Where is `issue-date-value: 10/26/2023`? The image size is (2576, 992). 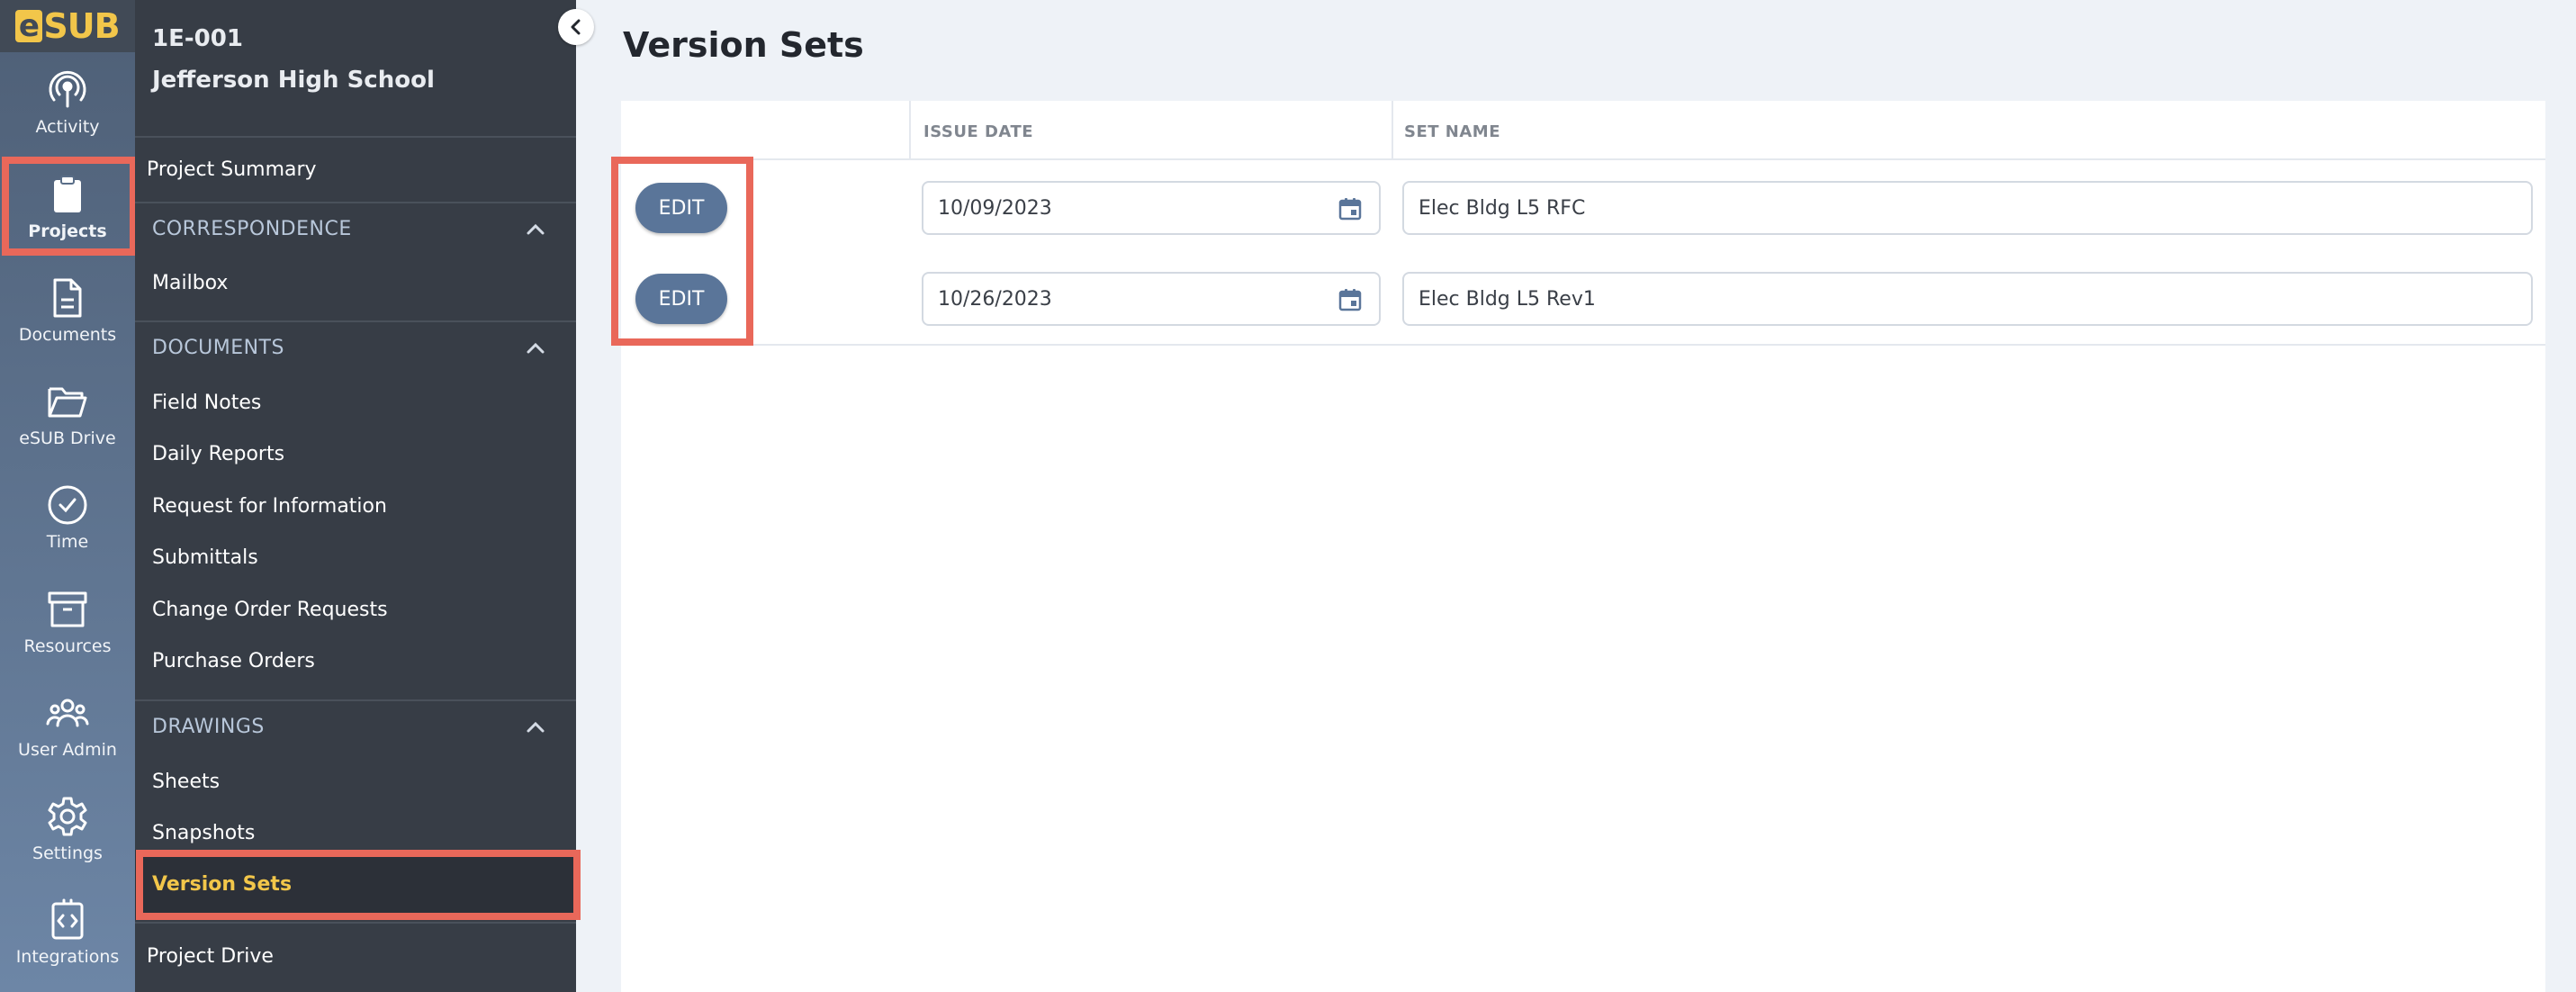
issue-date-value: 10/26/2023 is located at coordinates (995, 299).